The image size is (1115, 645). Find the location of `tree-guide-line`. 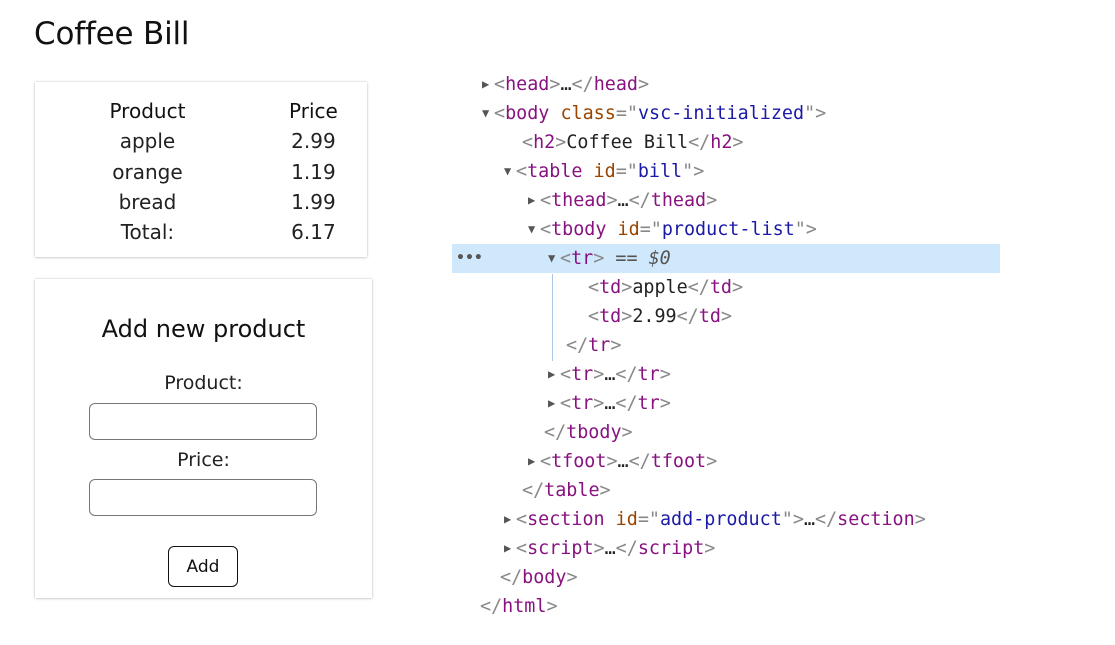

tree-guide-line is located at coordinates (552, 317).